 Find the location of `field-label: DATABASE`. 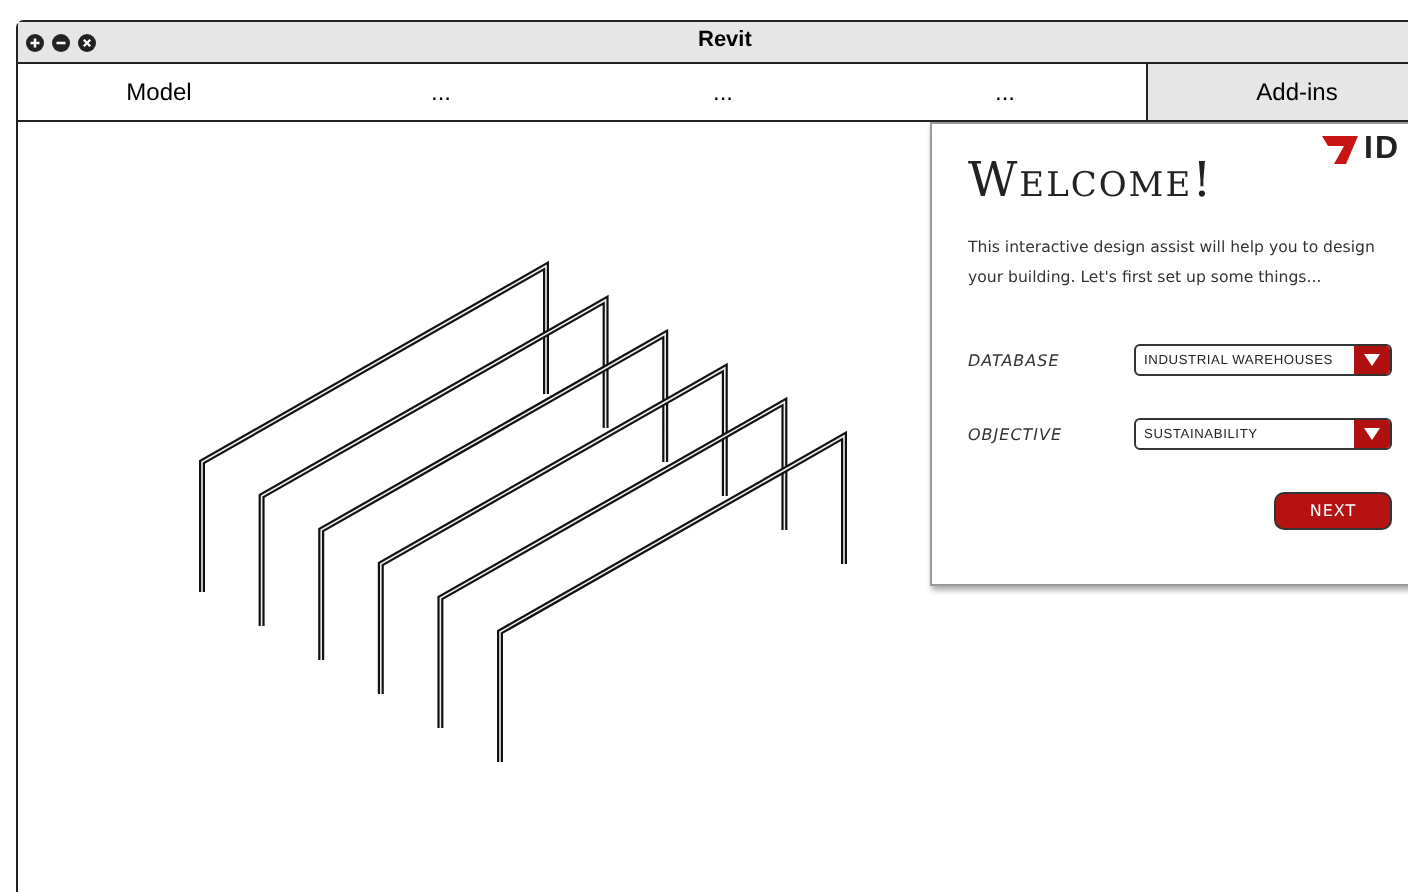

field-label: DATABASE is located at coordinates (1014, 360).